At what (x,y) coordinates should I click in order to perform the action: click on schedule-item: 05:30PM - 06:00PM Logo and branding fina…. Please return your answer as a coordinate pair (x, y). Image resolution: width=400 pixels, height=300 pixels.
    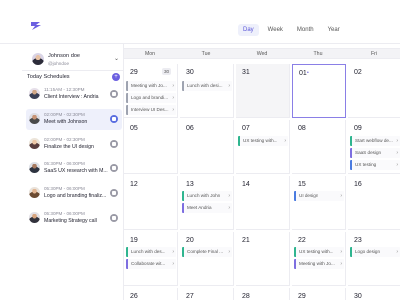
    Looking at the image, I should click on (74, 193).